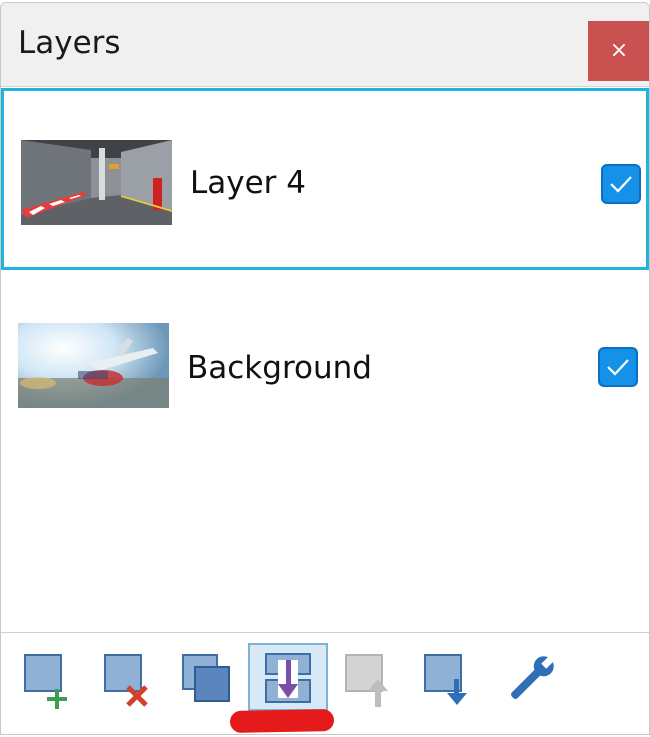 The image size is (650, 737). I want to click on delete-layer-button, so click(129, 679).